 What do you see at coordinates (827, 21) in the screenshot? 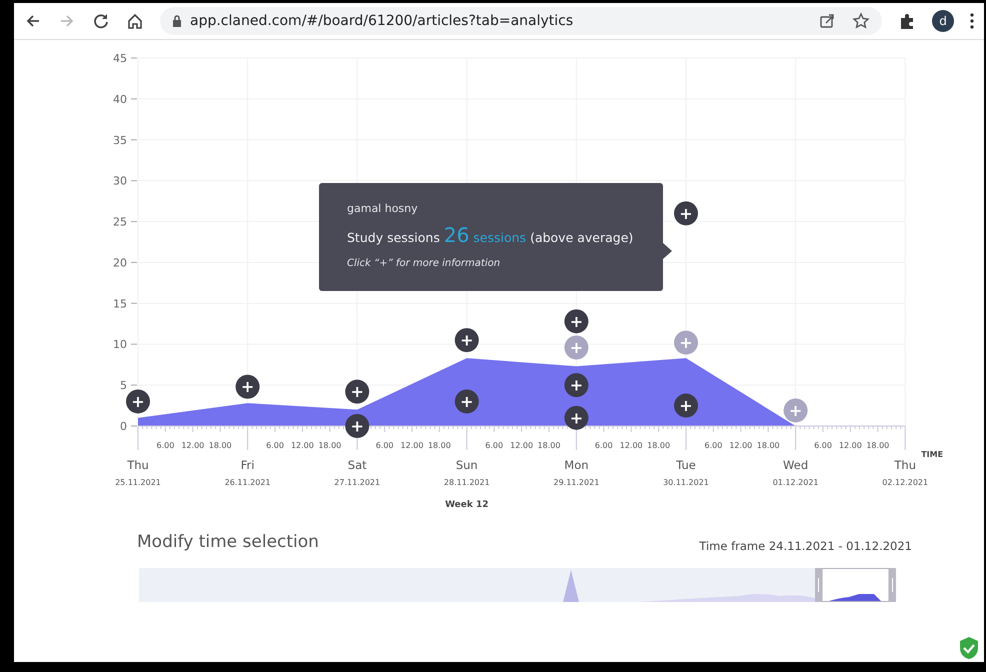
I see `share-icon` at bounding box center [827, 21].